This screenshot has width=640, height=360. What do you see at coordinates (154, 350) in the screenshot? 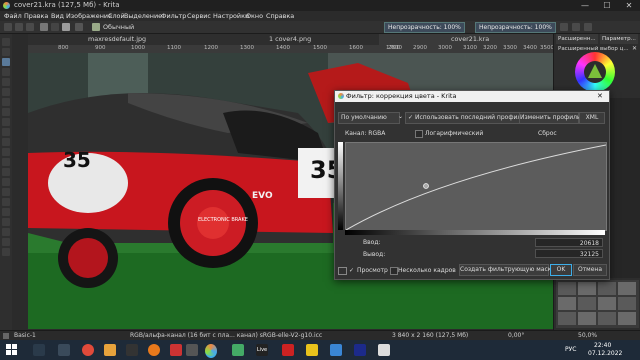
I see `blender-icon` at bounding box center [154, 350].